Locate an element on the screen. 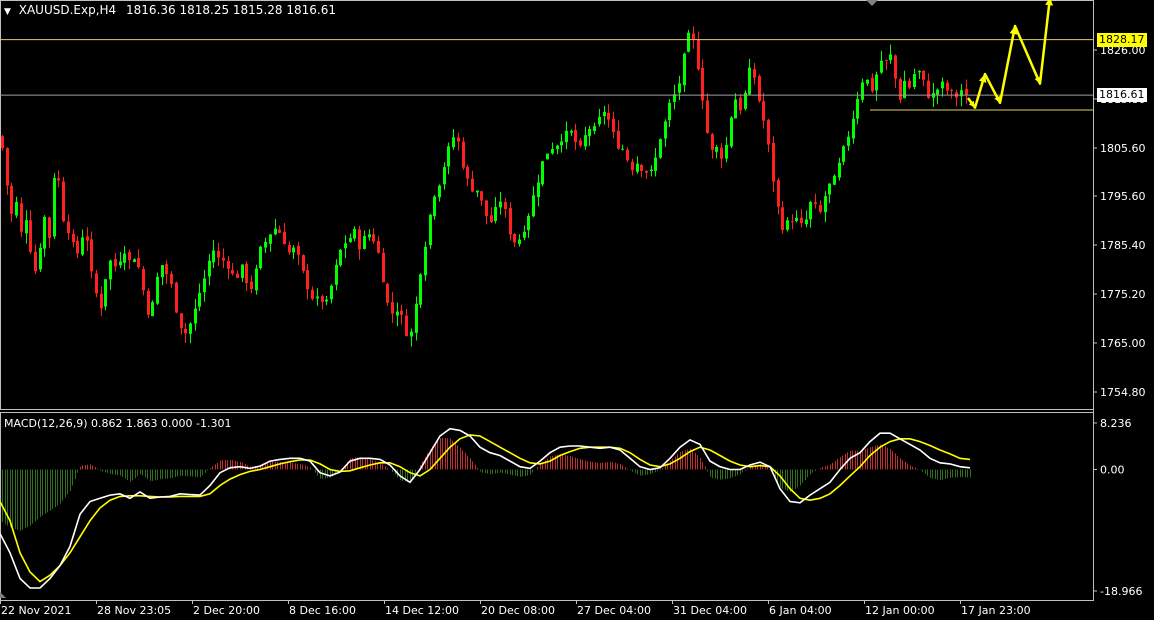 The width and height of the screenshot is (1154, 620). x-tick-label: 8 Dec 16:00 is located at coordinates (322, 610).